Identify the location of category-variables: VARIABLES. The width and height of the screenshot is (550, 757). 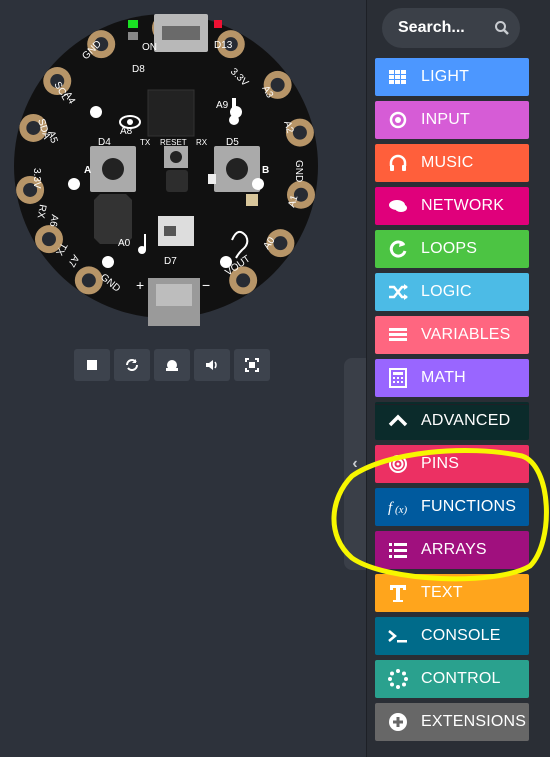
(452, 335).